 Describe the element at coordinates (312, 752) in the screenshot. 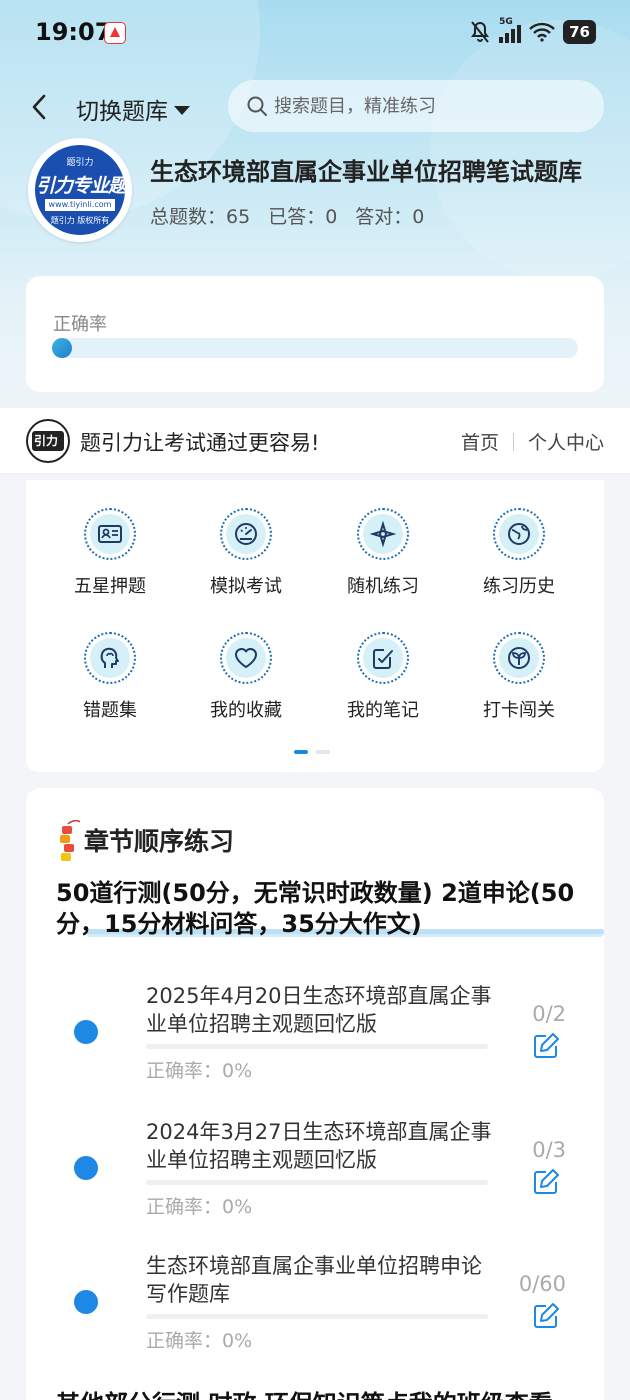

I see `page-indicator` at that location.